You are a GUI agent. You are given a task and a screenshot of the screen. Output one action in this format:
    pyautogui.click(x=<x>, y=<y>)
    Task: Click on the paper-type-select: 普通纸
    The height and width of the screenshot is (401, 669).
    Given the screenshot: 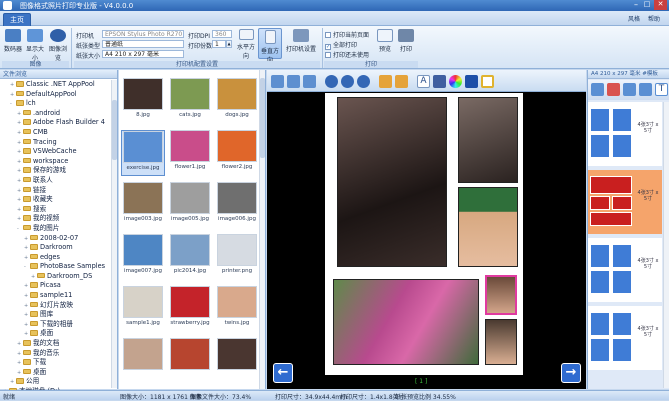 What is the action you would take?
    pyautogui.click(x=143, y=44)
    